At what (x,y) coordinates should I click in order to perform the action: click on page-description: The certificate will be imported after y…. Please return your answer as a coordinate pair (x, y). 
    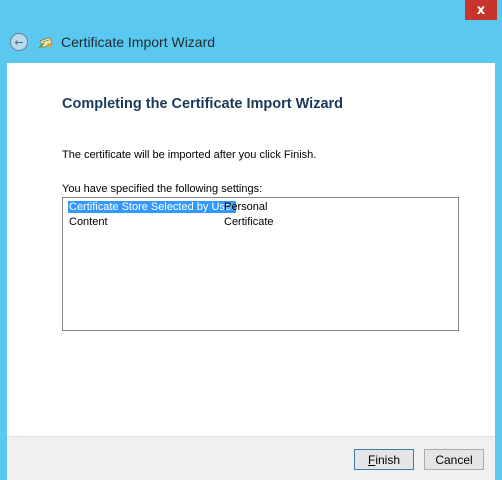
    Looking at the image, I should click on (189, 155).